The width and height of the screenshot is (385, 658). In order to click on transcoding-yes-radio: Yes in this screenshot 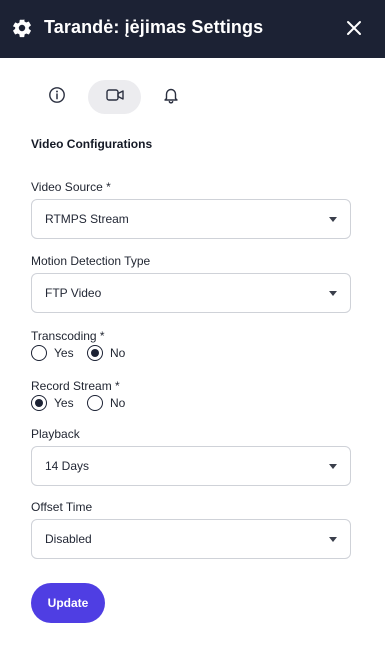, I will do `click(52, 353)`.